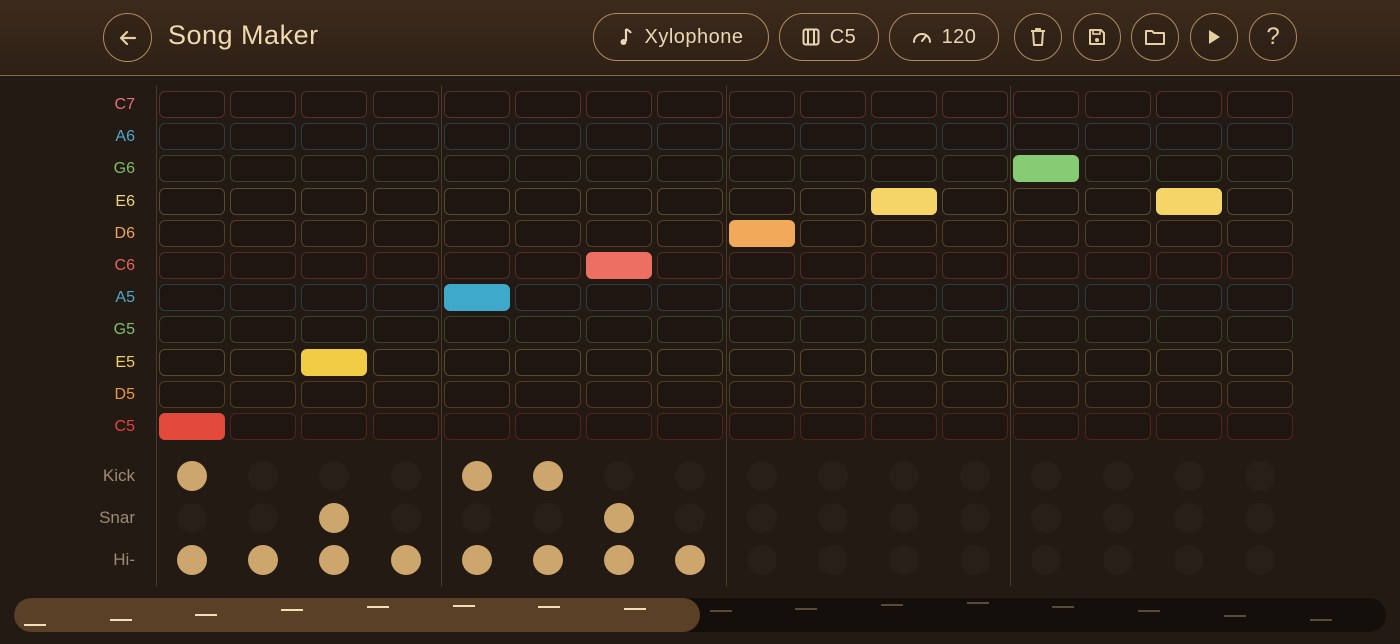 The image size is (1400, 644). Describe the element at coordinates (1097, 37) in the screenshot. I see `save-button` at that location.